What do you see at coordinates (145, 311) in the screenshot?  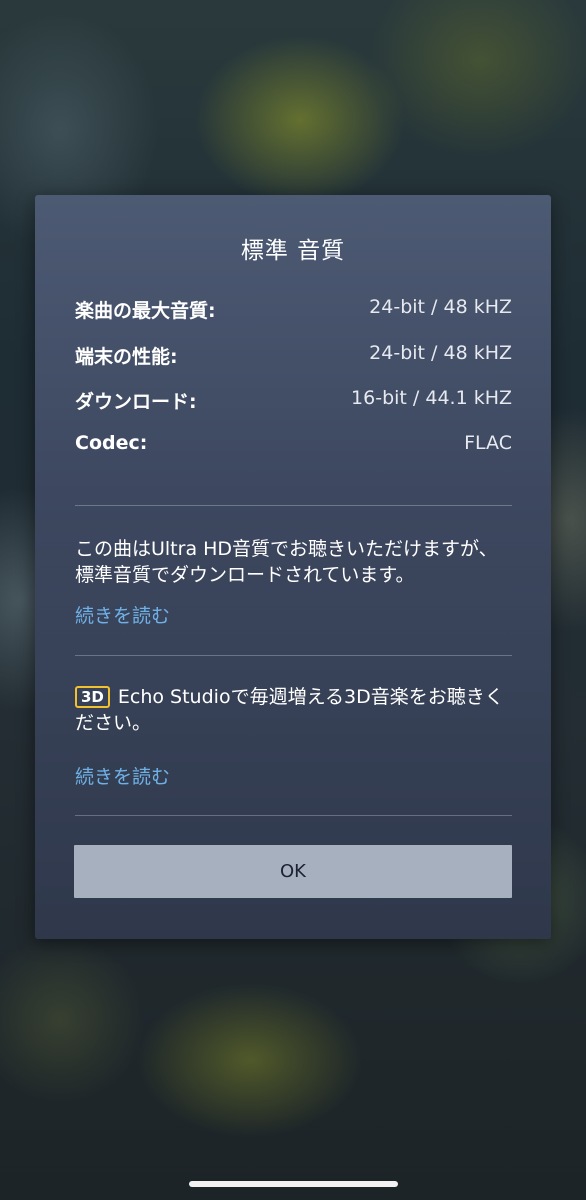 I see `spec-label: 楽曲の最大音質:` at bounding box center [145, 311].